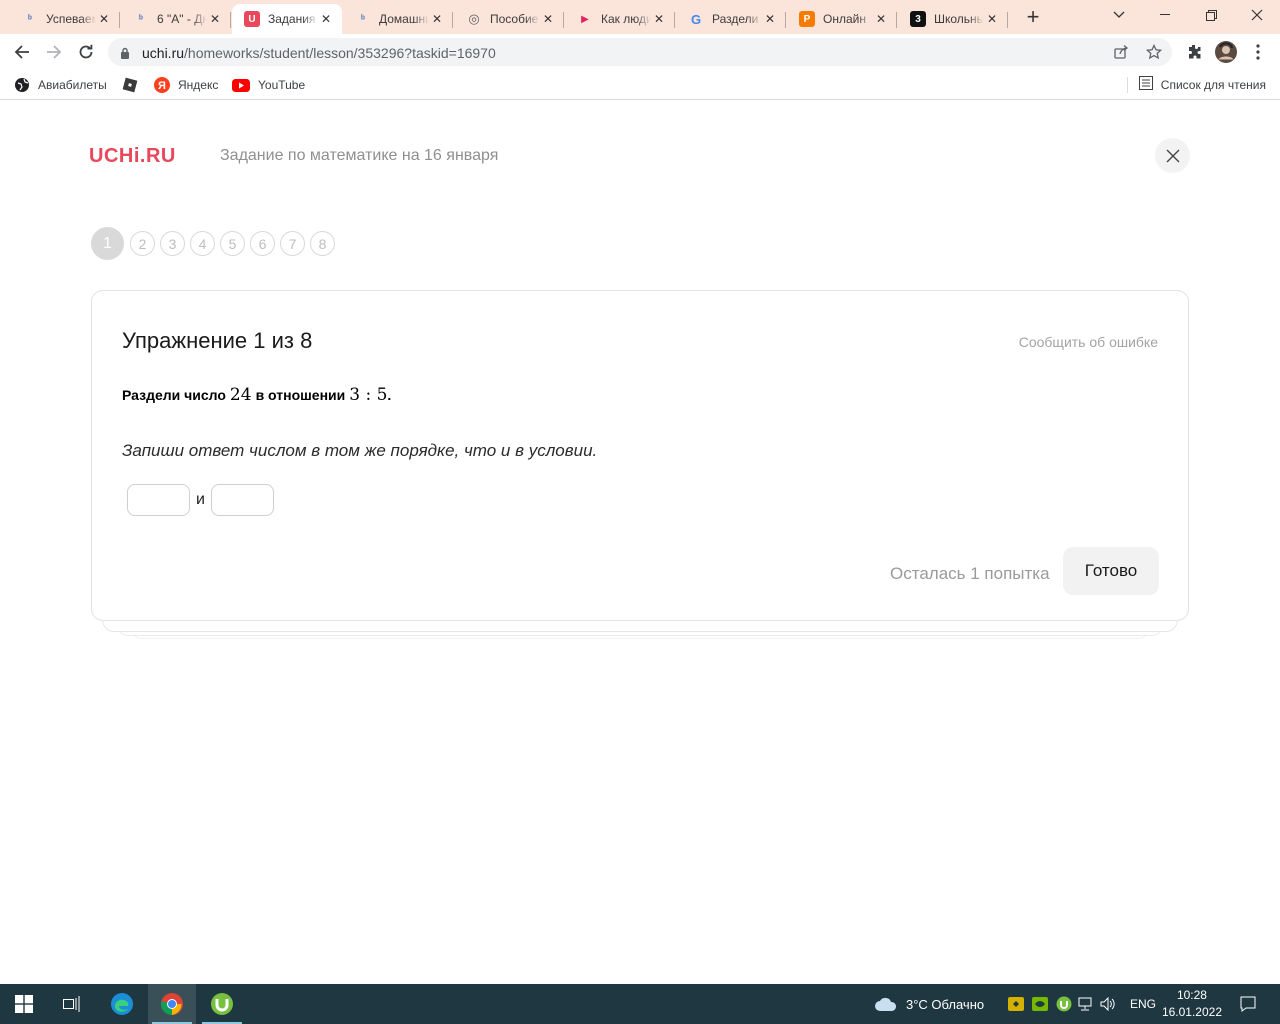 The height and width of the screenshot is (1024, 1280). What do you see at coordinates (1257, 15) in the screenshot?
I see `close-window-button` at bounding box center [1257, 15].